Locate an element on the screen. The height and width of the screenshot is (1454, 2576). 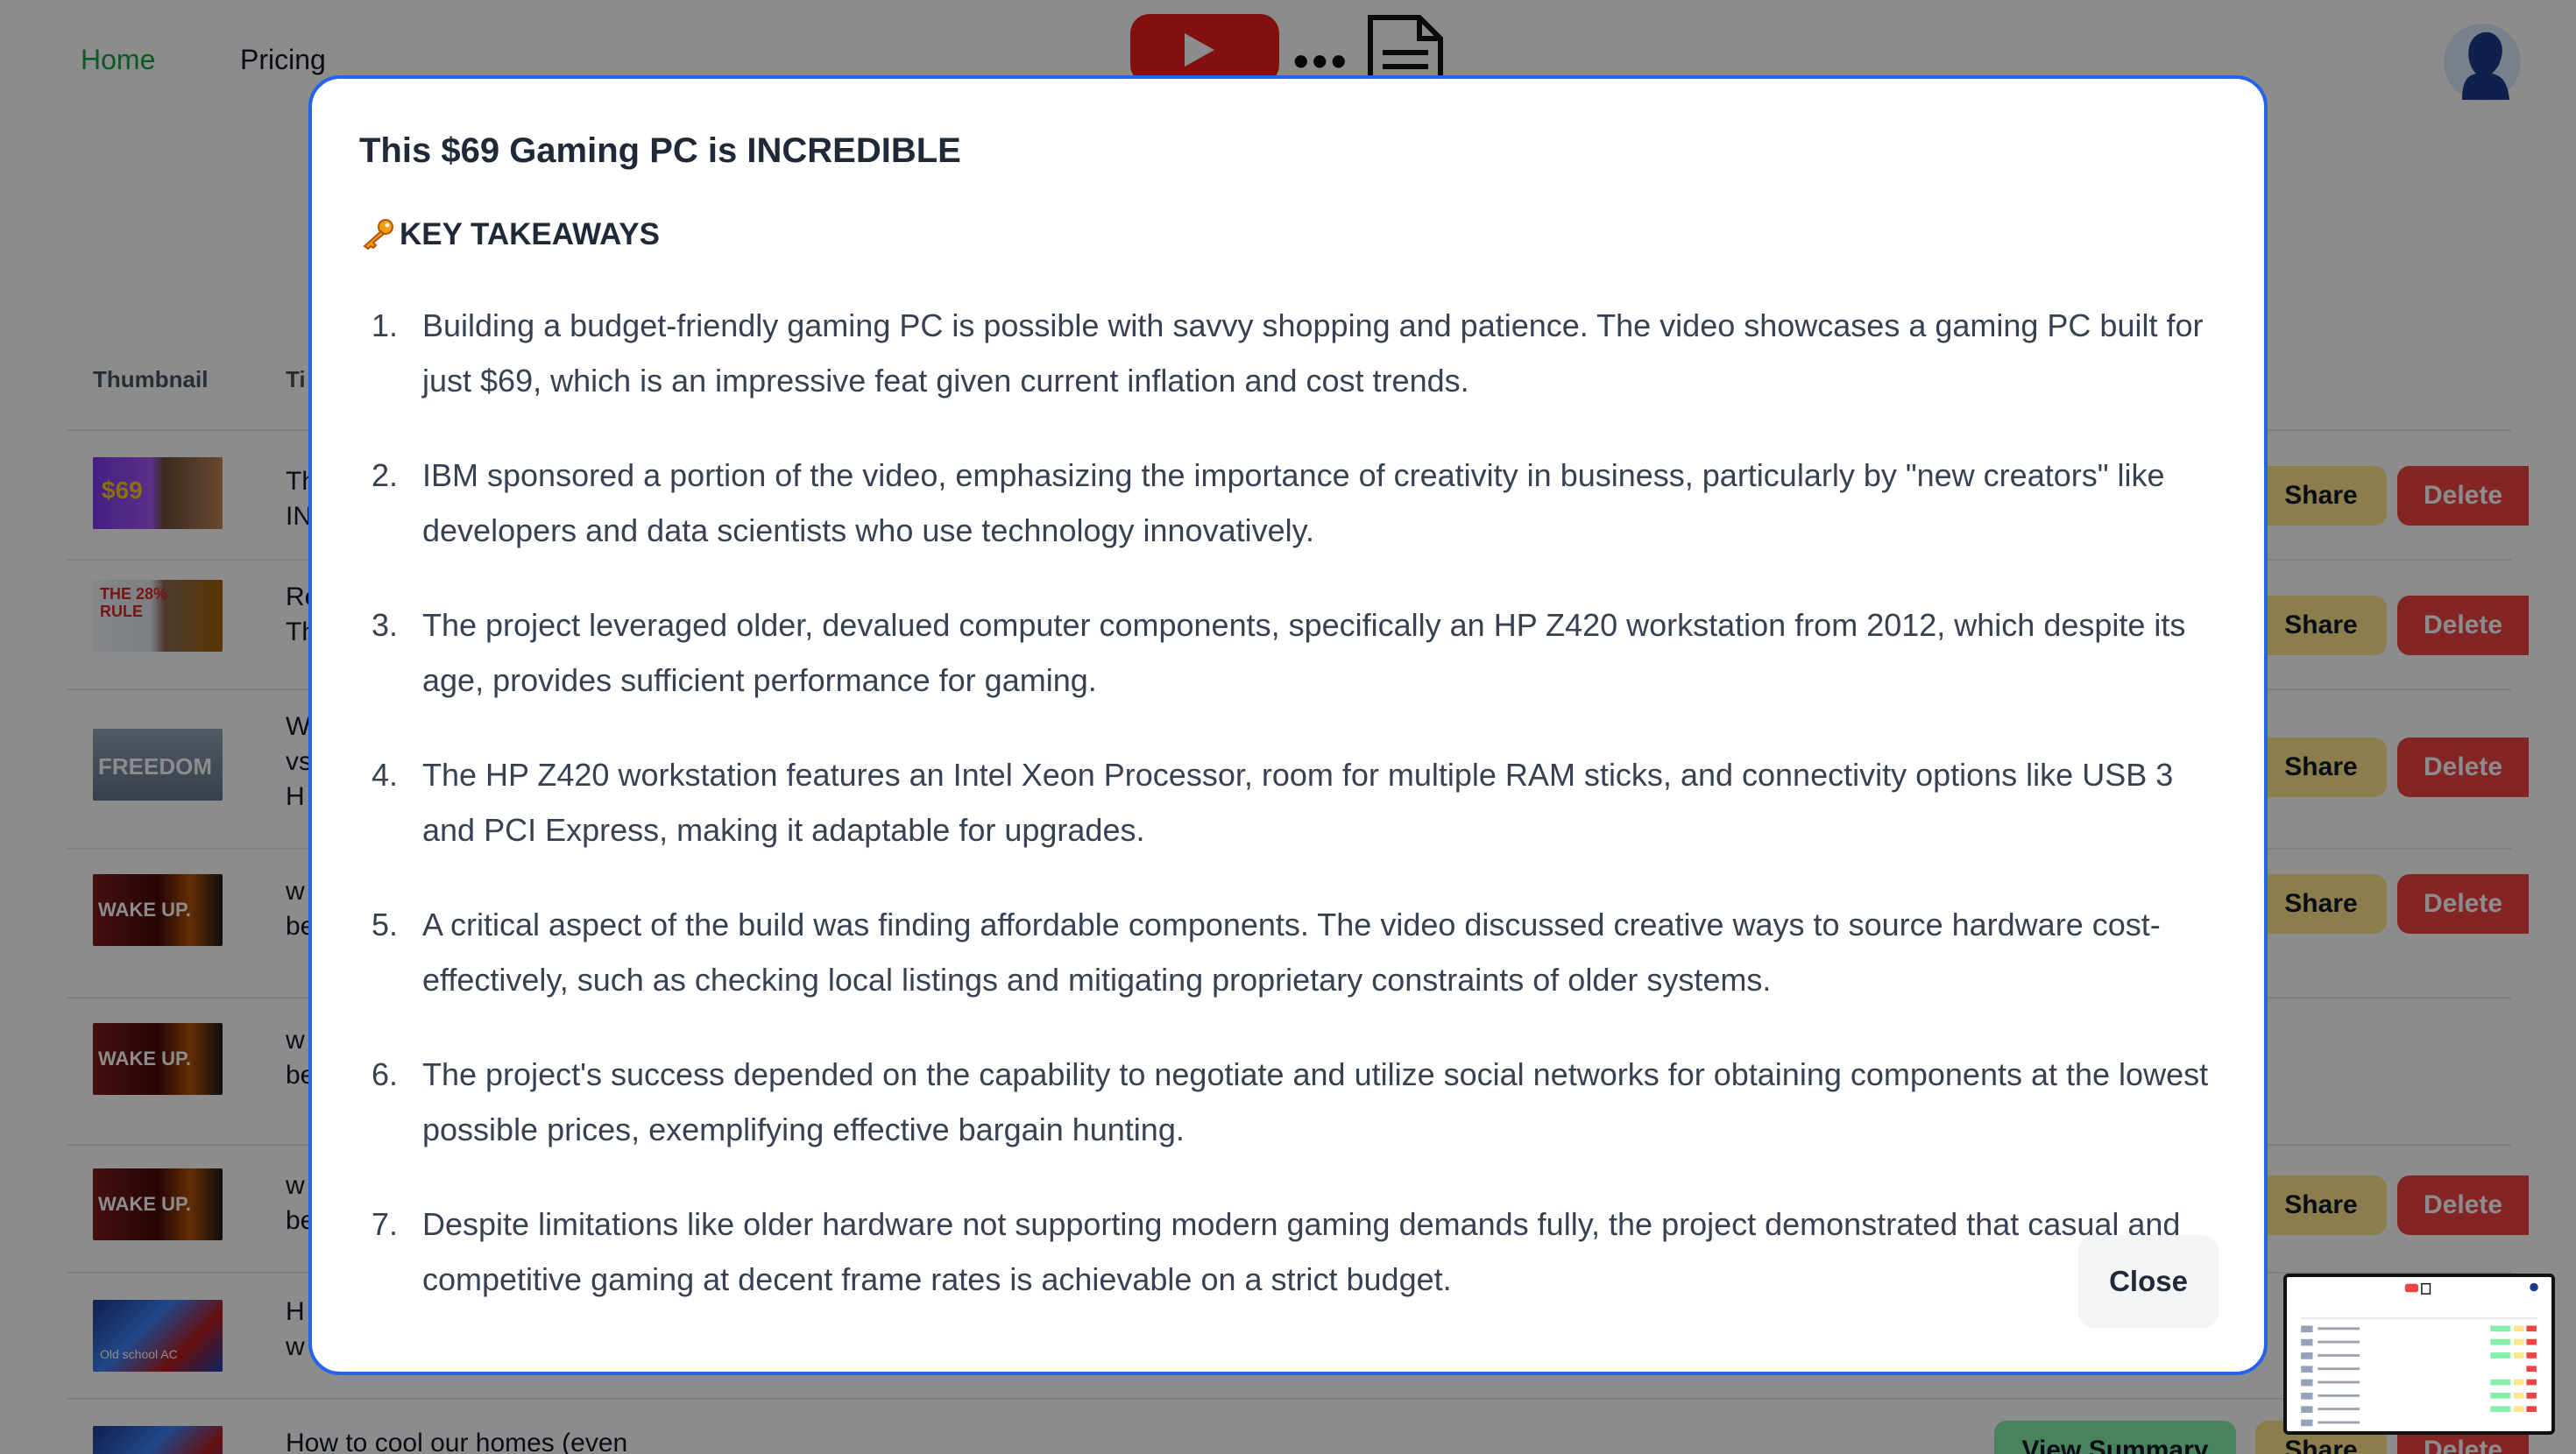
modal-title: This $69 Gaming PC is INCREDIBLE is located at coordinates (660, 150).